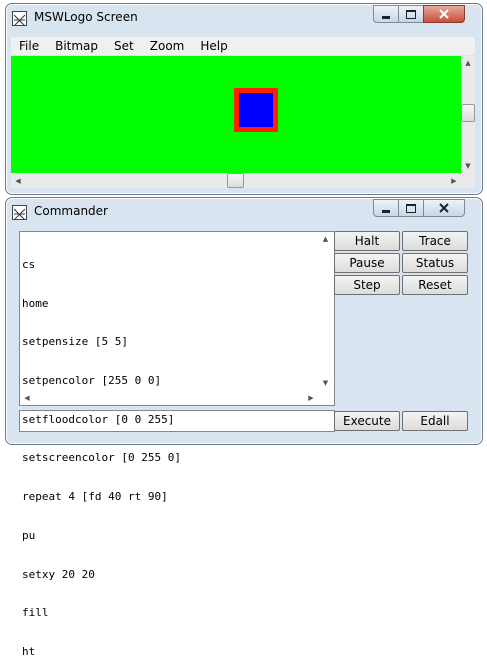 This screenshot has height=672, width=487. I want to click on history-line: pu, so click(101, 536).